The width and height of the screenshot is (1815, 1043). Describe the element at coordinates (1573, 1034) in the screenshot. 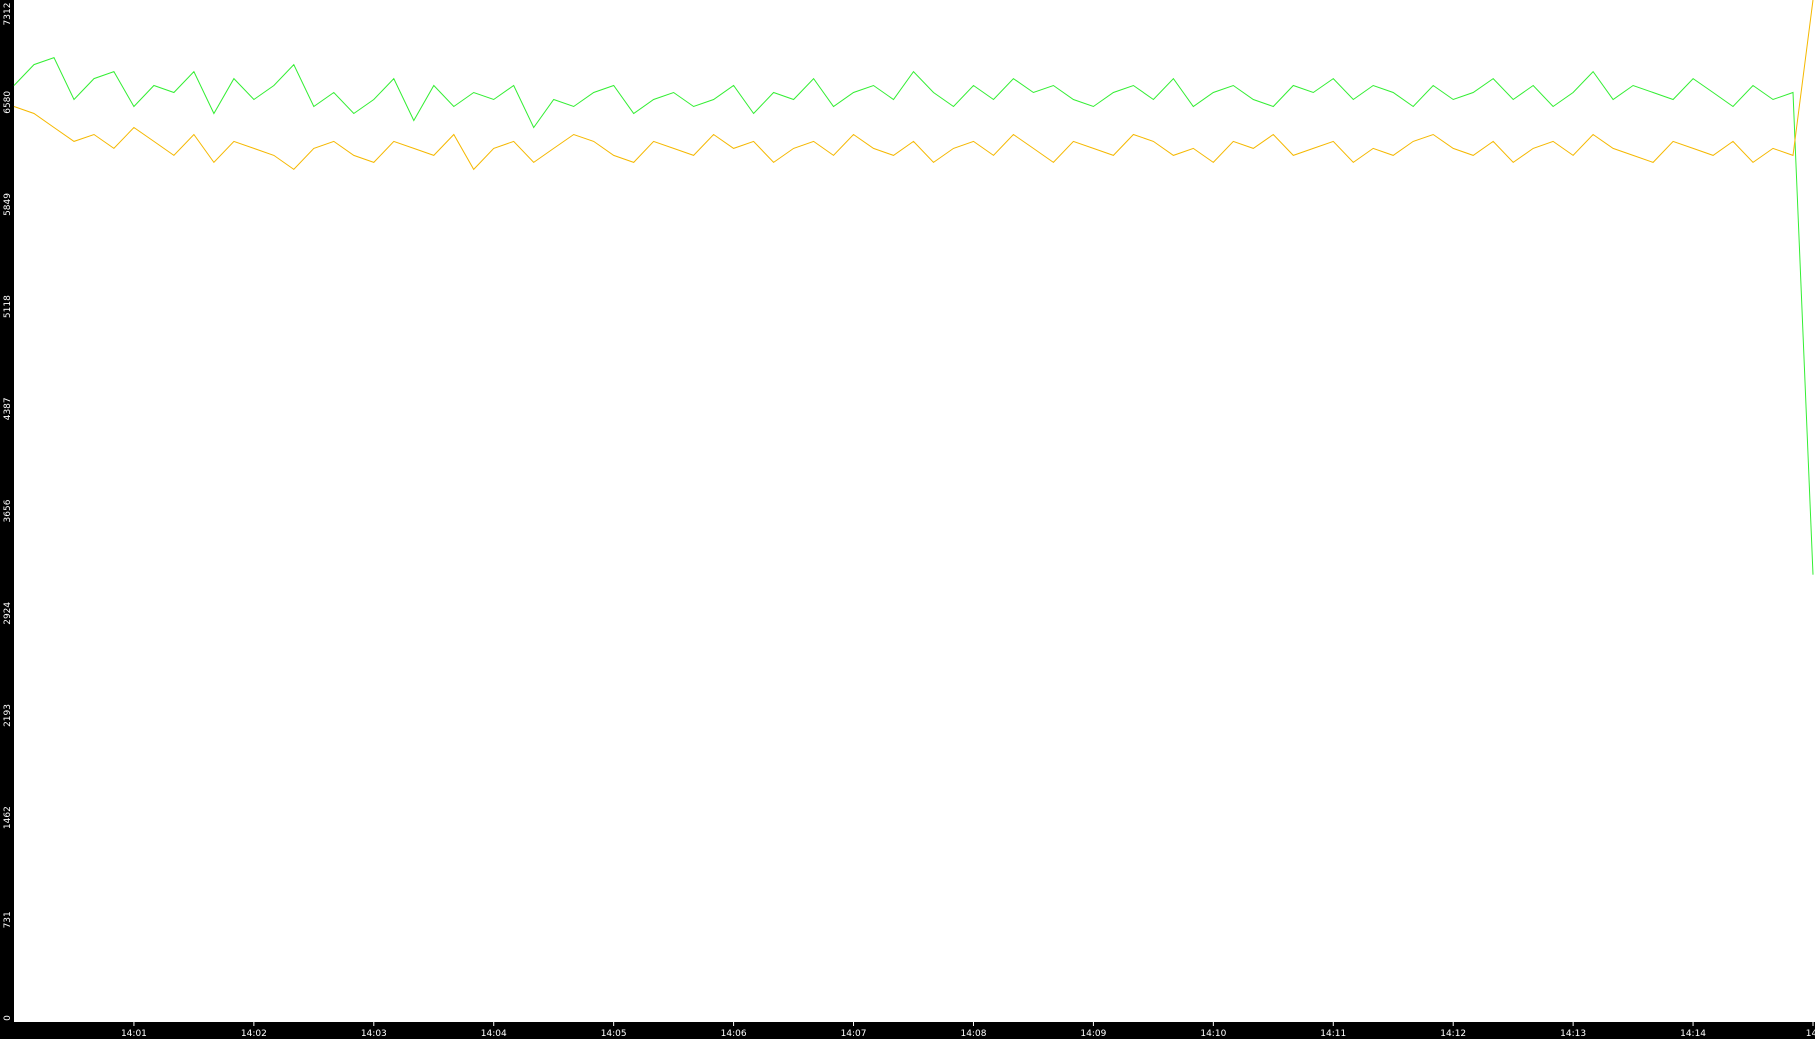

I see `x-tick-label: 14:13` at that location.